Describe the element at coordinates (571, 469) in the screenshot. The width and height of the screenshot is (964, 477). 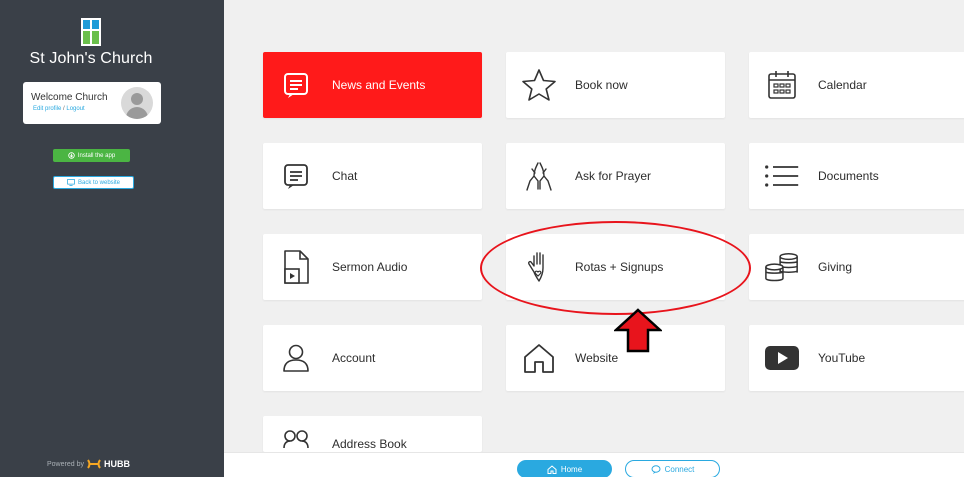
I see `home-label: Home` at that location.